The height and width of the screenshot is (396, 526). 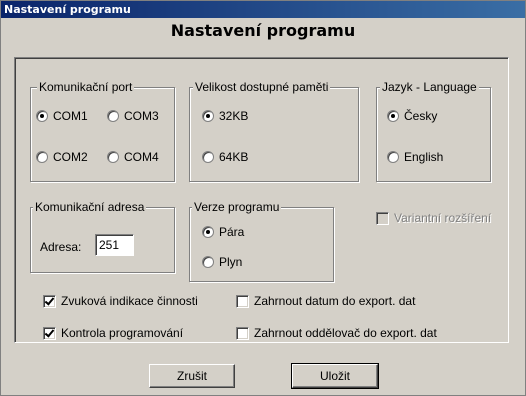 I want to click on include-separator-checkbox: Zahrnout oddělovač do export. dat, so click(x=336, y=333).